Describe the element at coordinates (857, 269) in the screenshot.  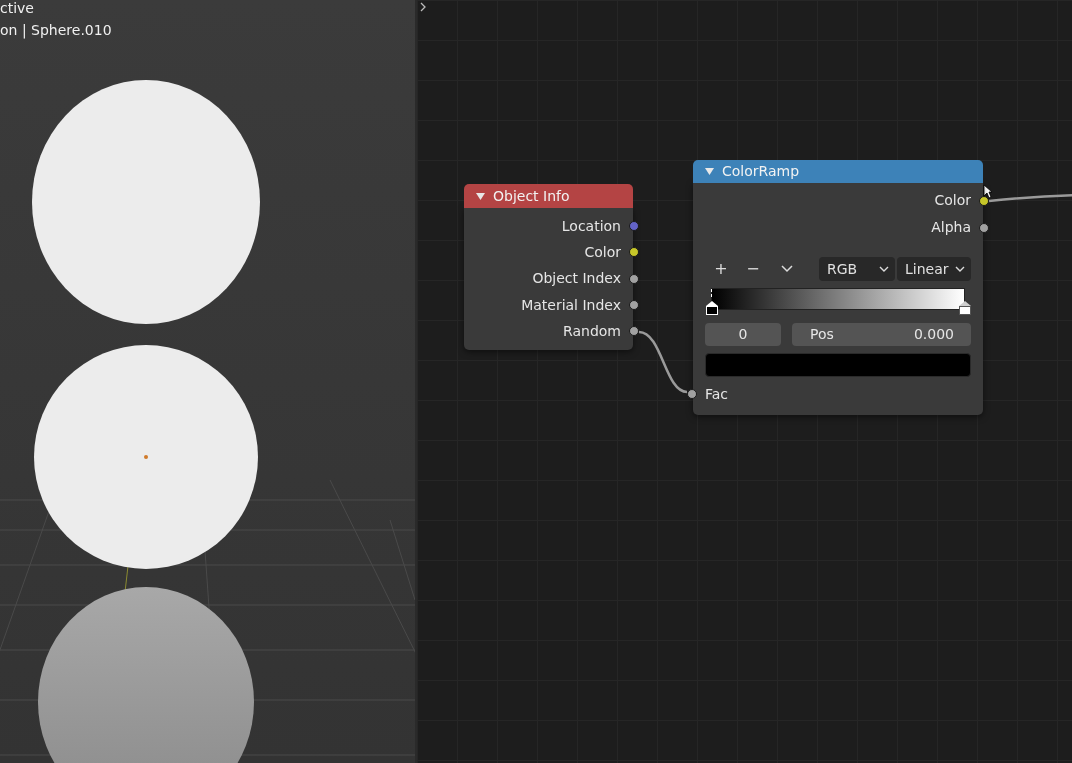
I see `color-mode-dropdown: RGB` at that location.